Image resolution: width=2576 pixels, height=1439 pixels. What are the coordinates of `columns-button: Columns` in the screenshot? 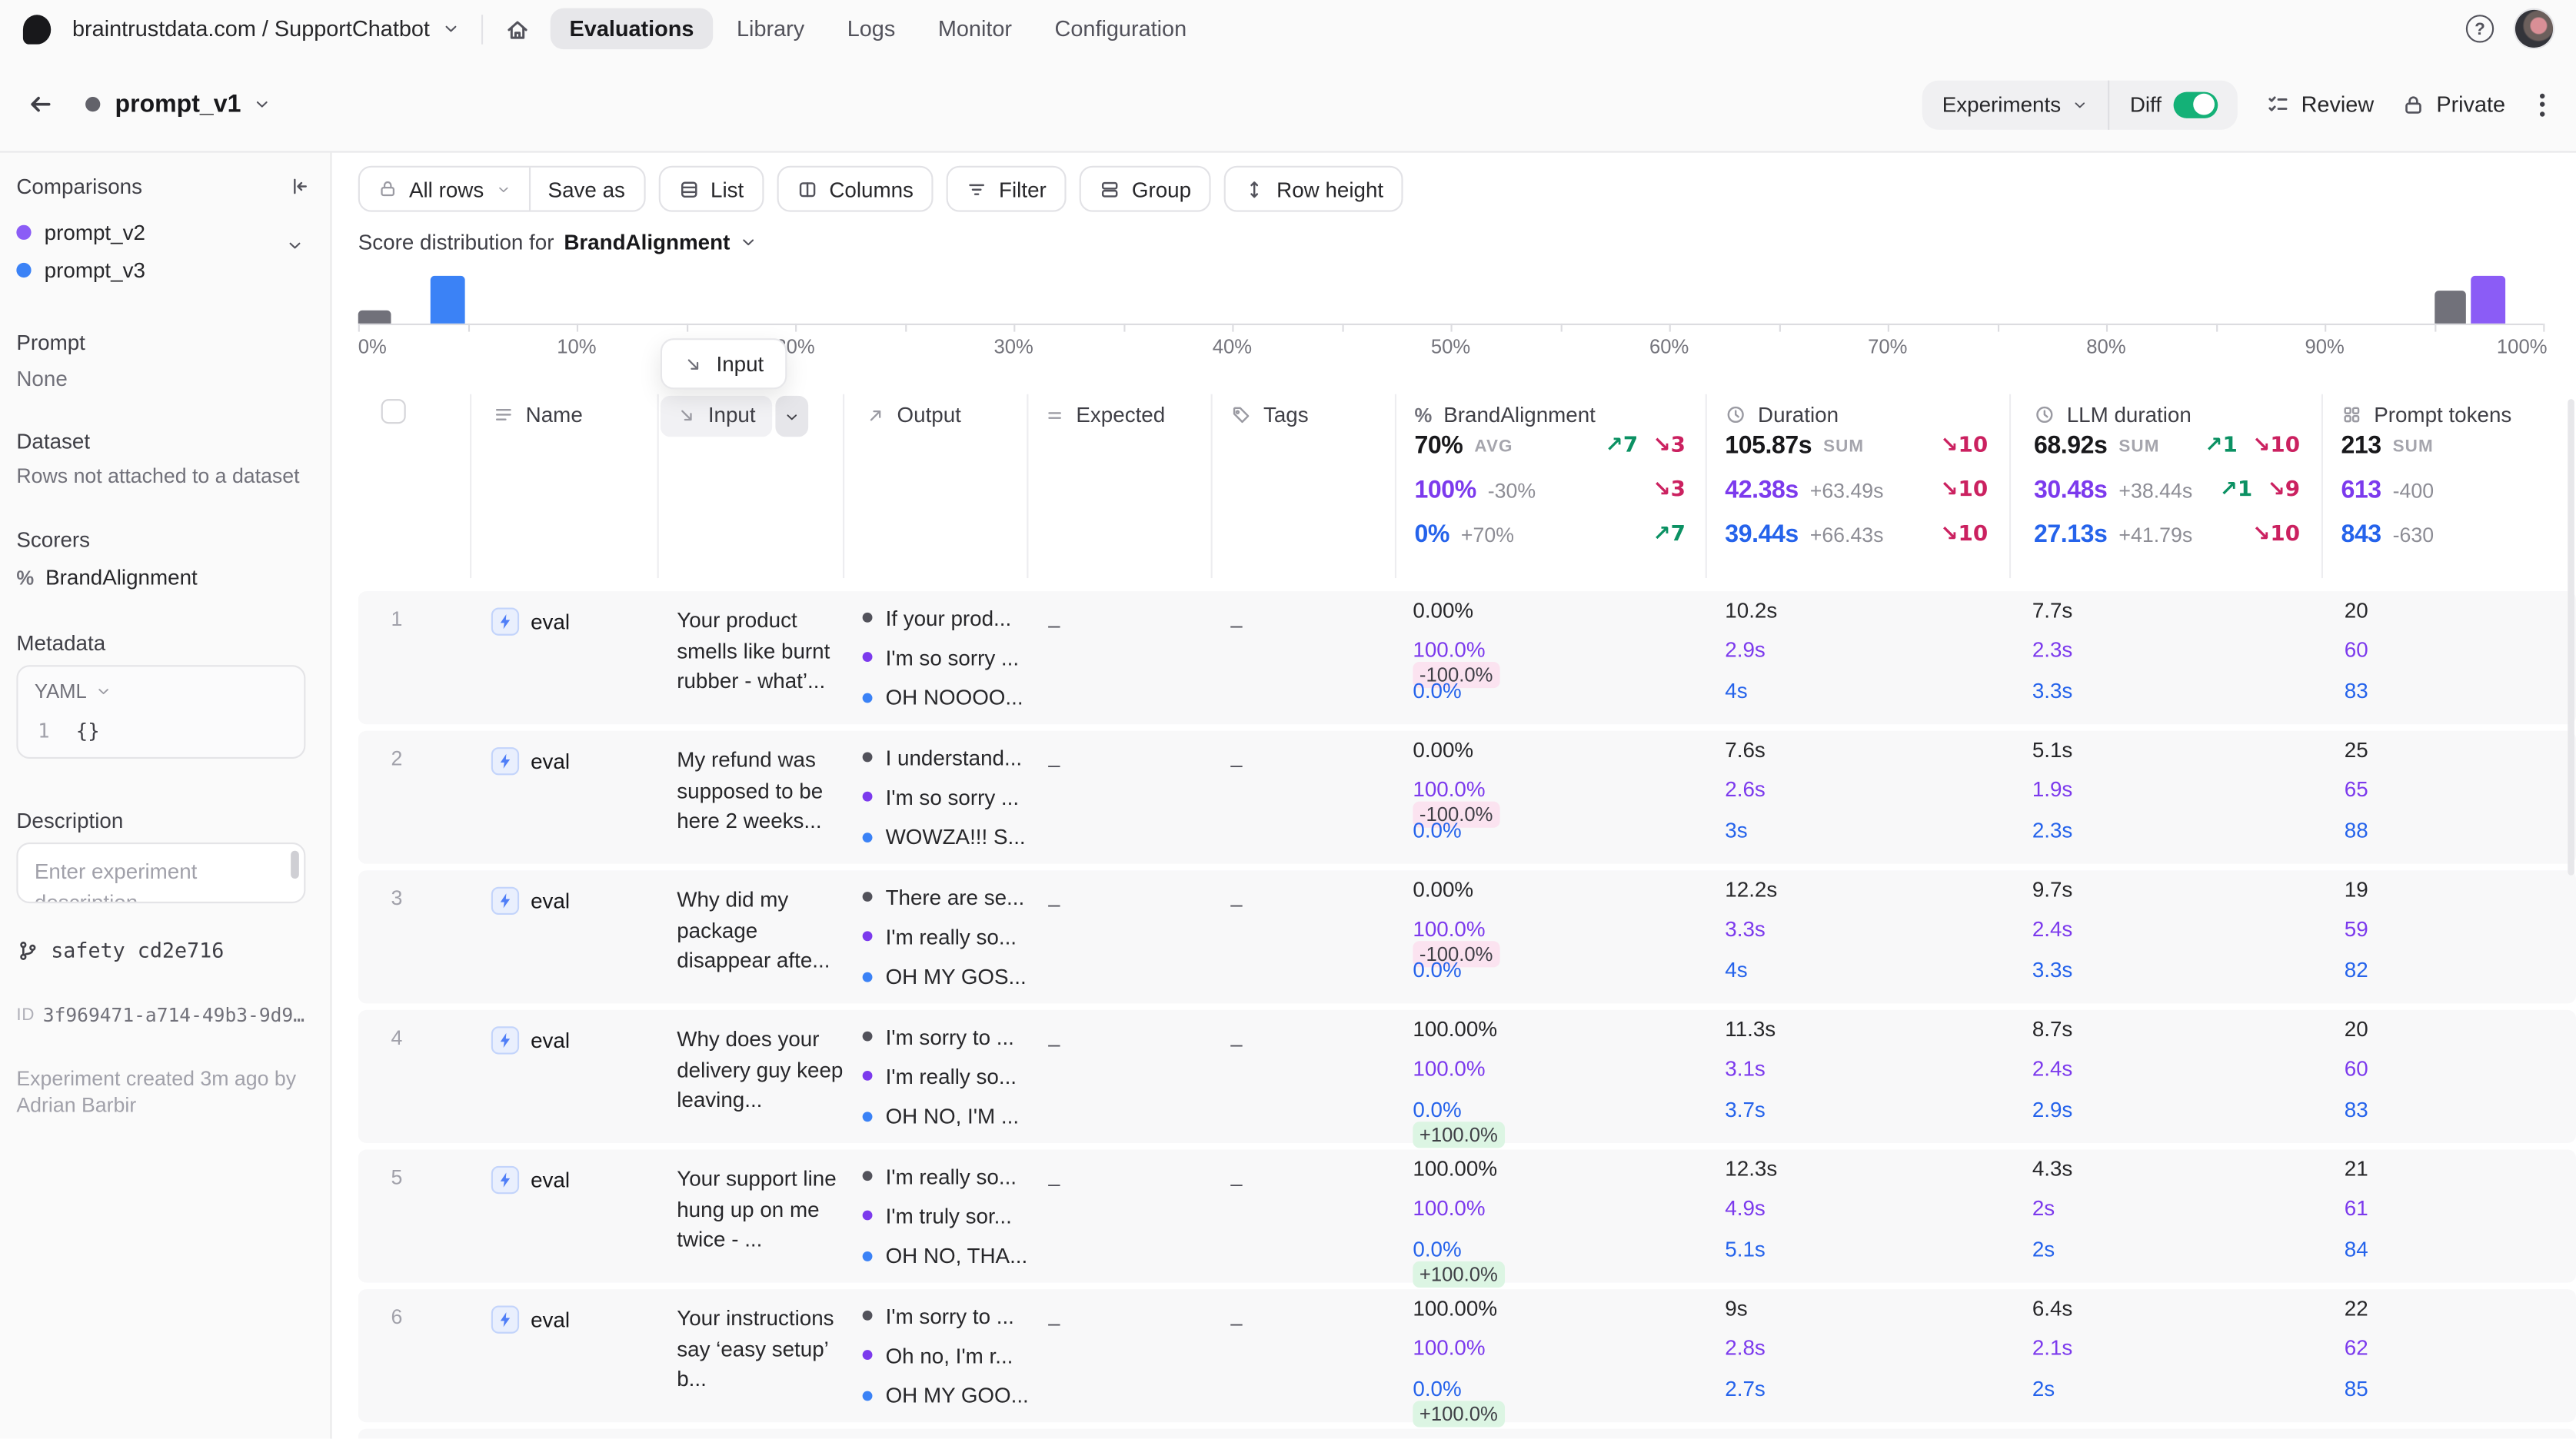 It's located at (855, 188).